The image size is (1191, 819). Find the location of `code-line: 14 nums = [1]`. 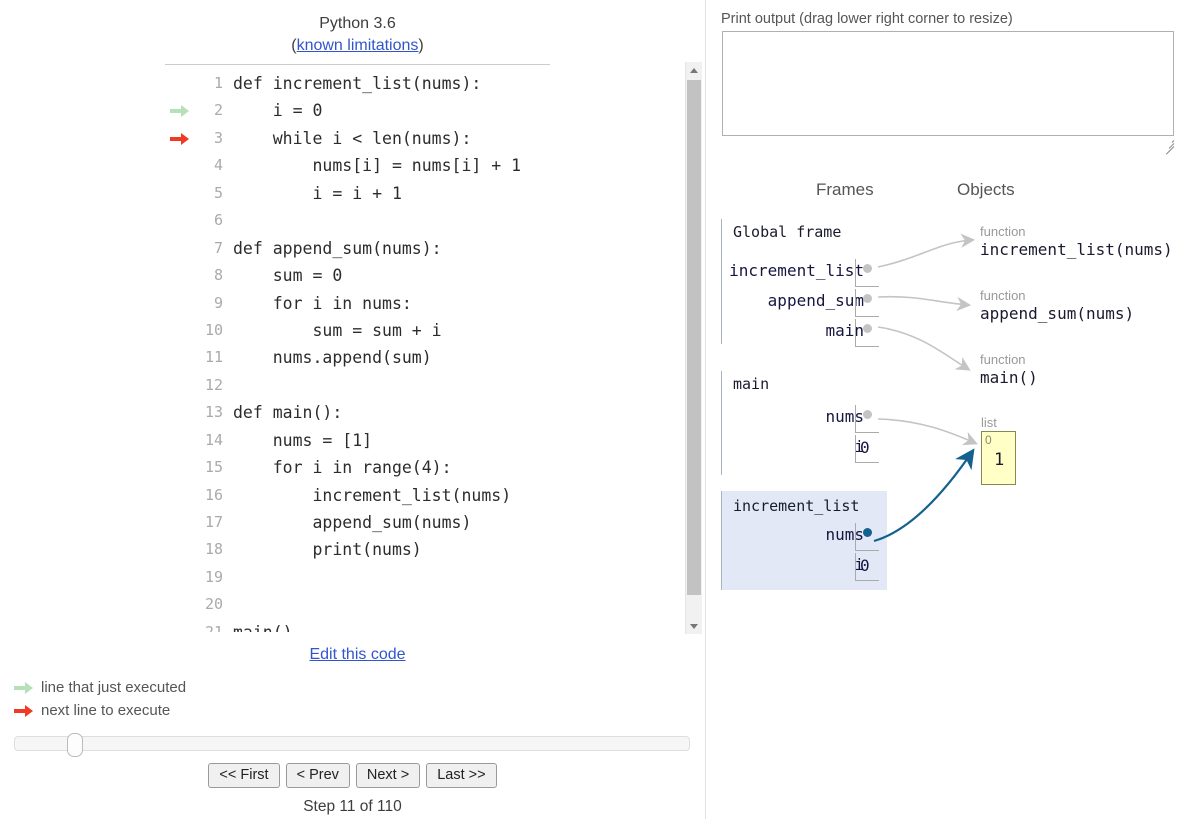

code-line: 14 nums = [1] is located at coordinates (425, 440).